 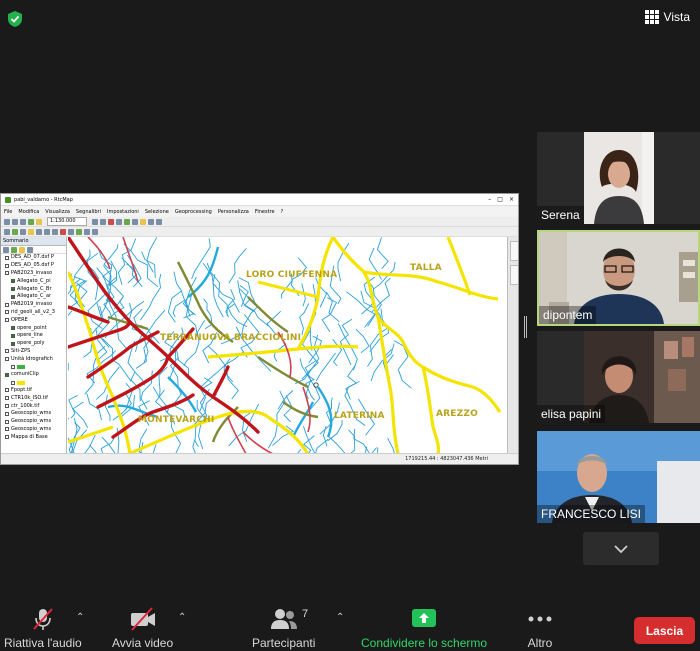 I want to click on menu-item: Segnalibri, so click(x=88, y=211).